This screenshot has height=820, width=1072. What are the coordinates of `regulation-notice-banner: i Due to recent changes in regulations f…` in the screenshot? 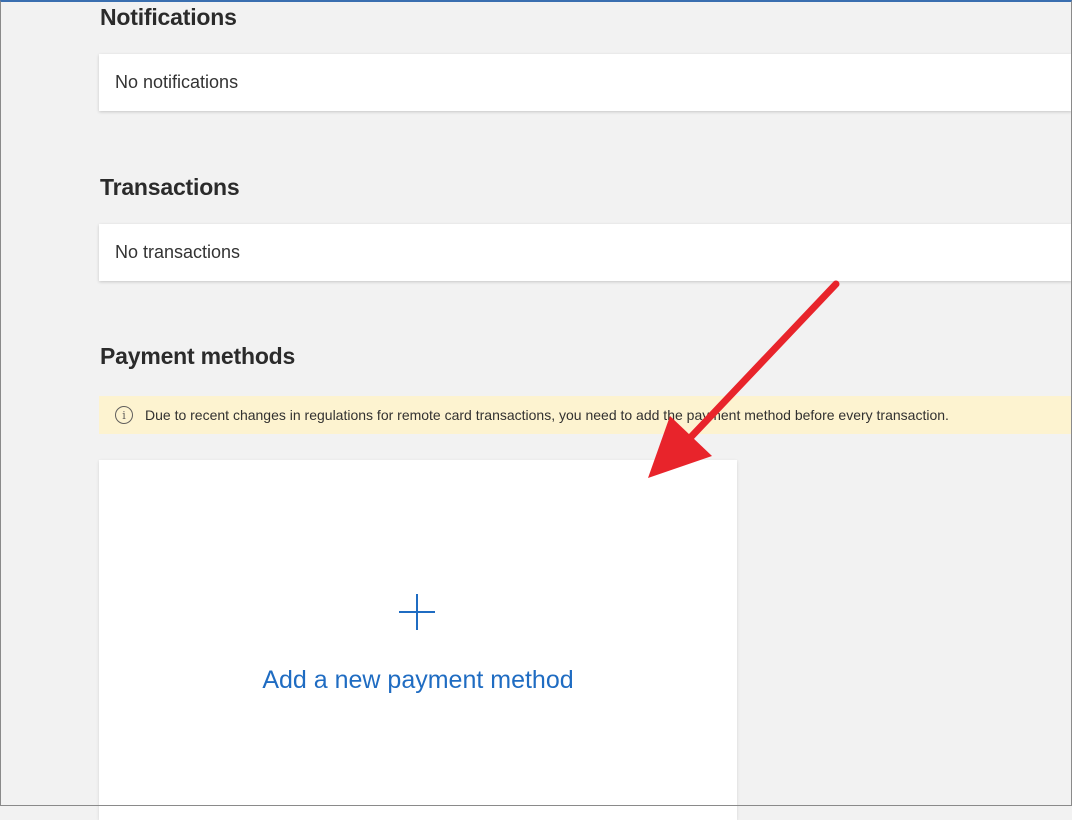 It's located at (585, 415).